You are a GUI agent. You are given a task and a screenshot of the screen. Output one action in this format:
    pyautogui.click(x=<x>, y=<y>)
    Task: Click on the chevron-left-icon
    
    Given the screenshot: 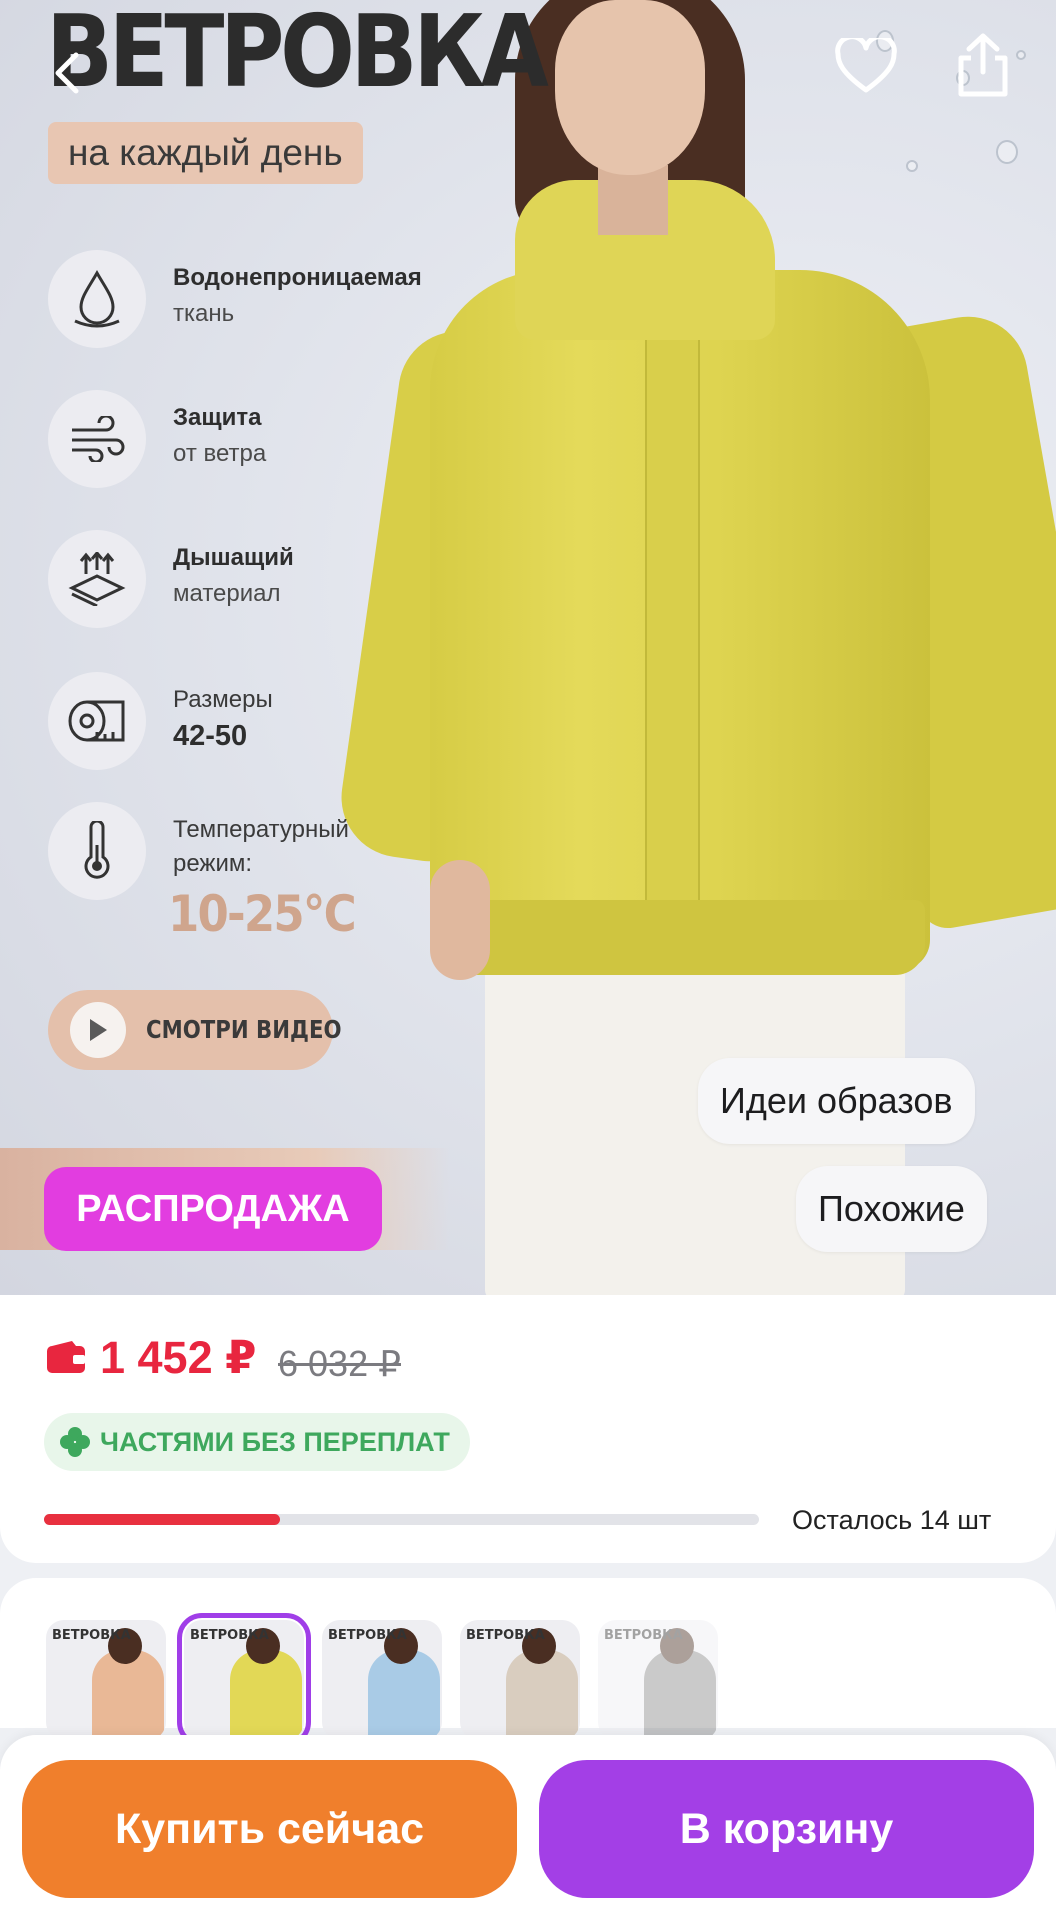 What is the action you would take?
    pyautogui.click(x=67, y=73)
    